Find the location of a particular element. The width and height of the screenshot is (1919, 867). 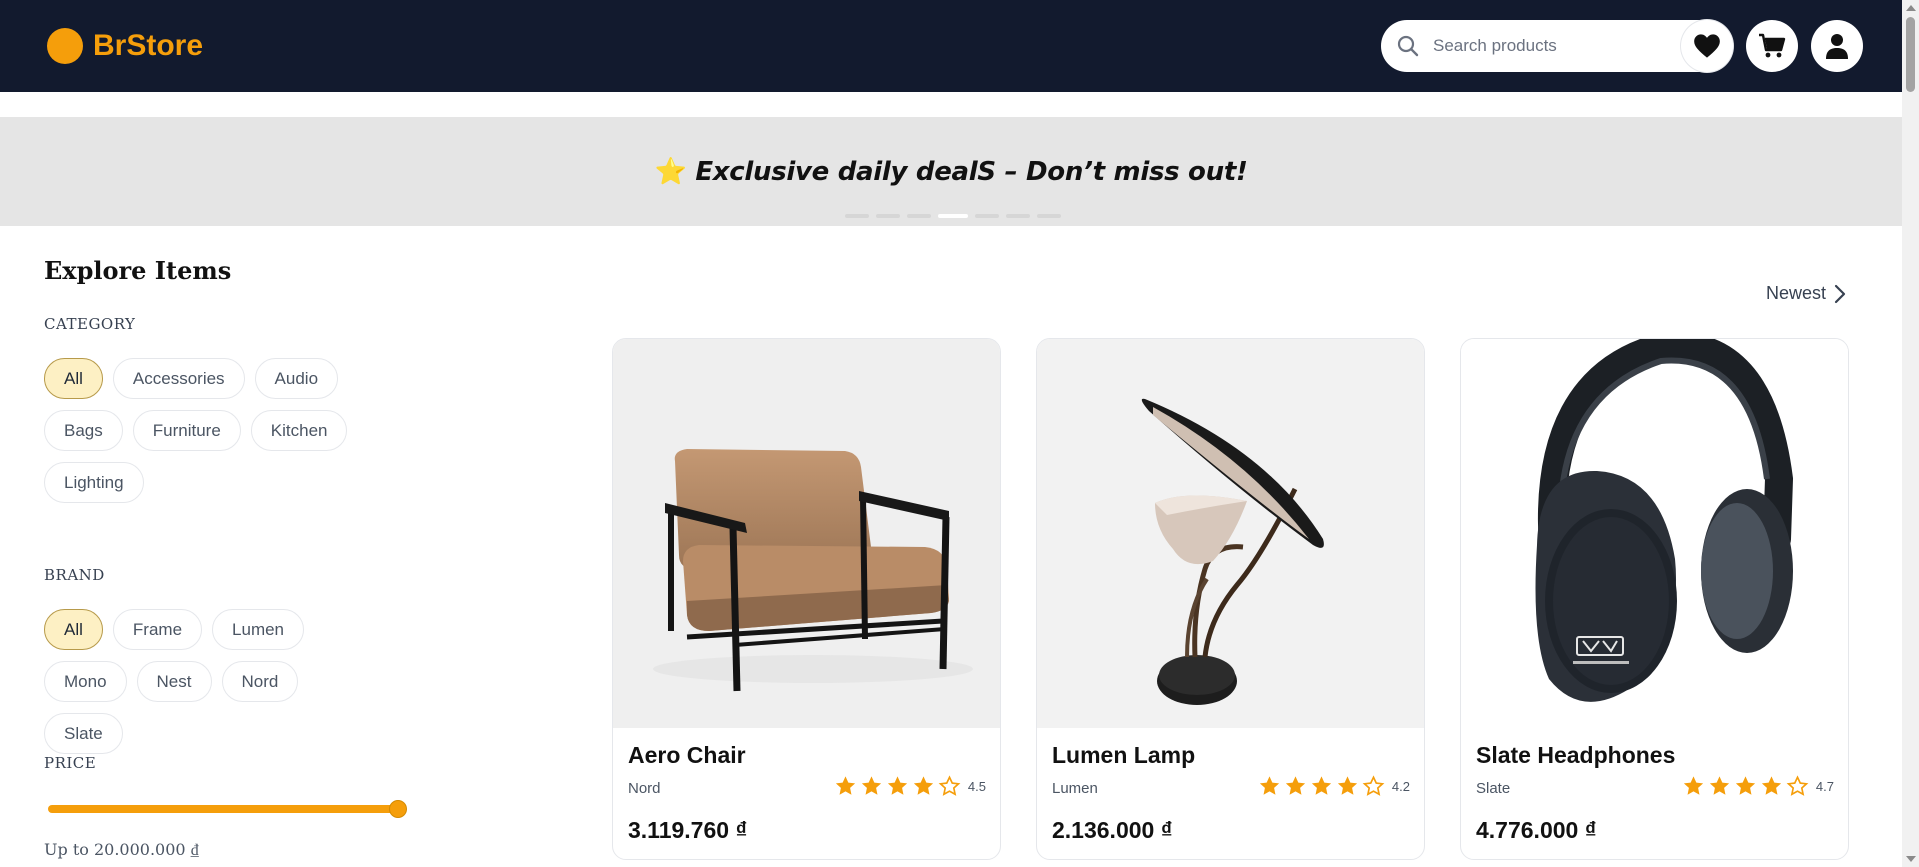

cart-icon is located at coordinates (1772, 45).